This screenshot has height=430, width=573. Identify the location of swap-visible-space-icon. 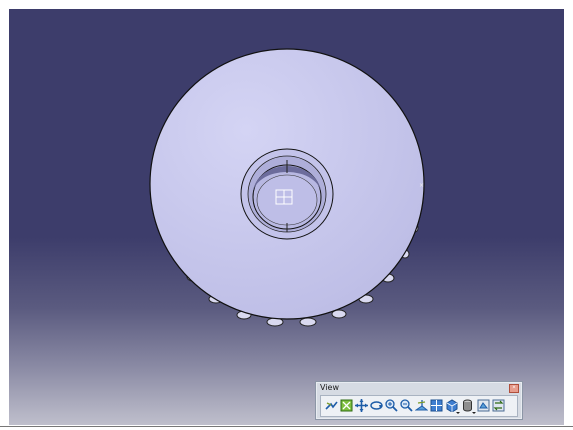
(498, 405).